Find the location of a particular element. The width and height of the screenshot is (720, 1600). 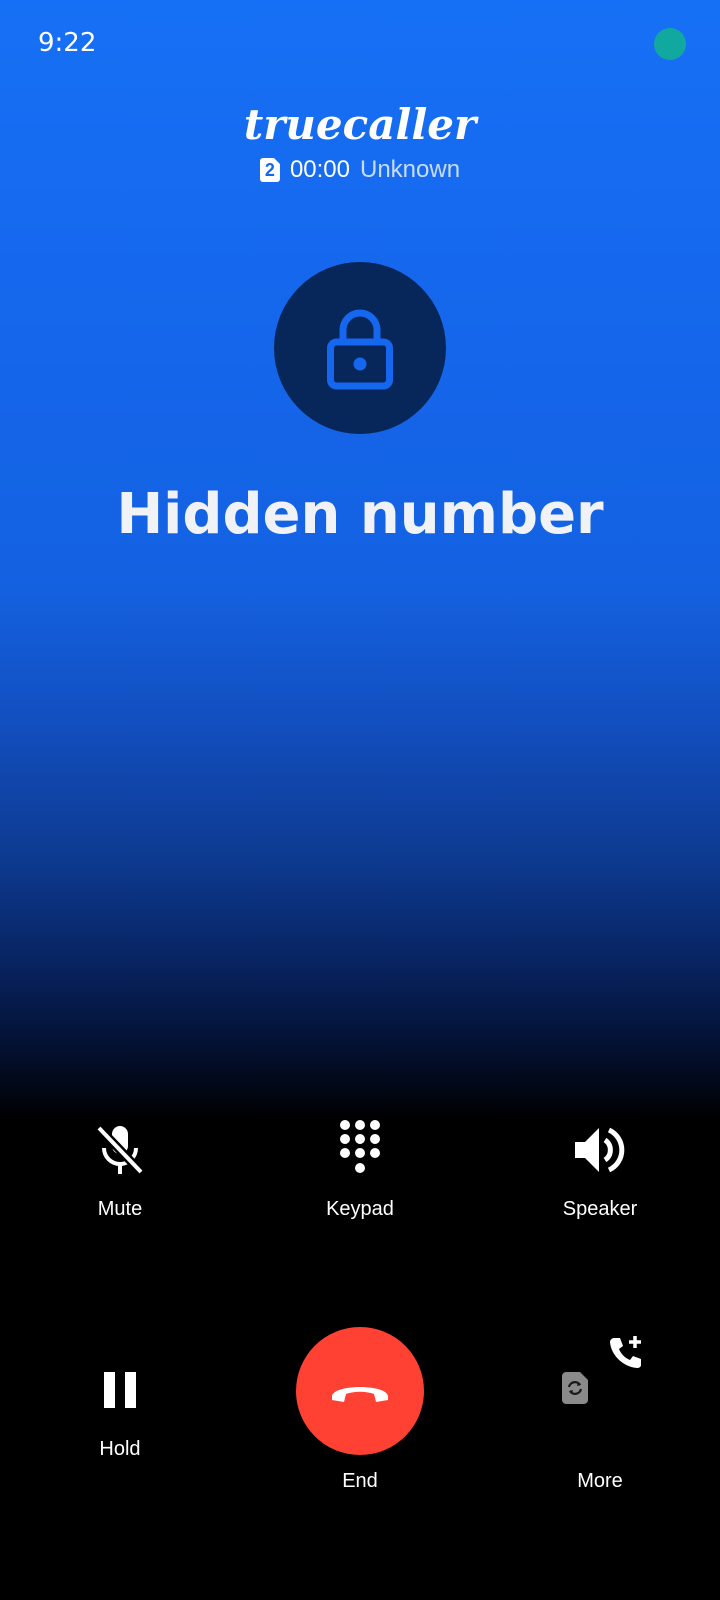

more-button is located at coordinates (600, 1388).